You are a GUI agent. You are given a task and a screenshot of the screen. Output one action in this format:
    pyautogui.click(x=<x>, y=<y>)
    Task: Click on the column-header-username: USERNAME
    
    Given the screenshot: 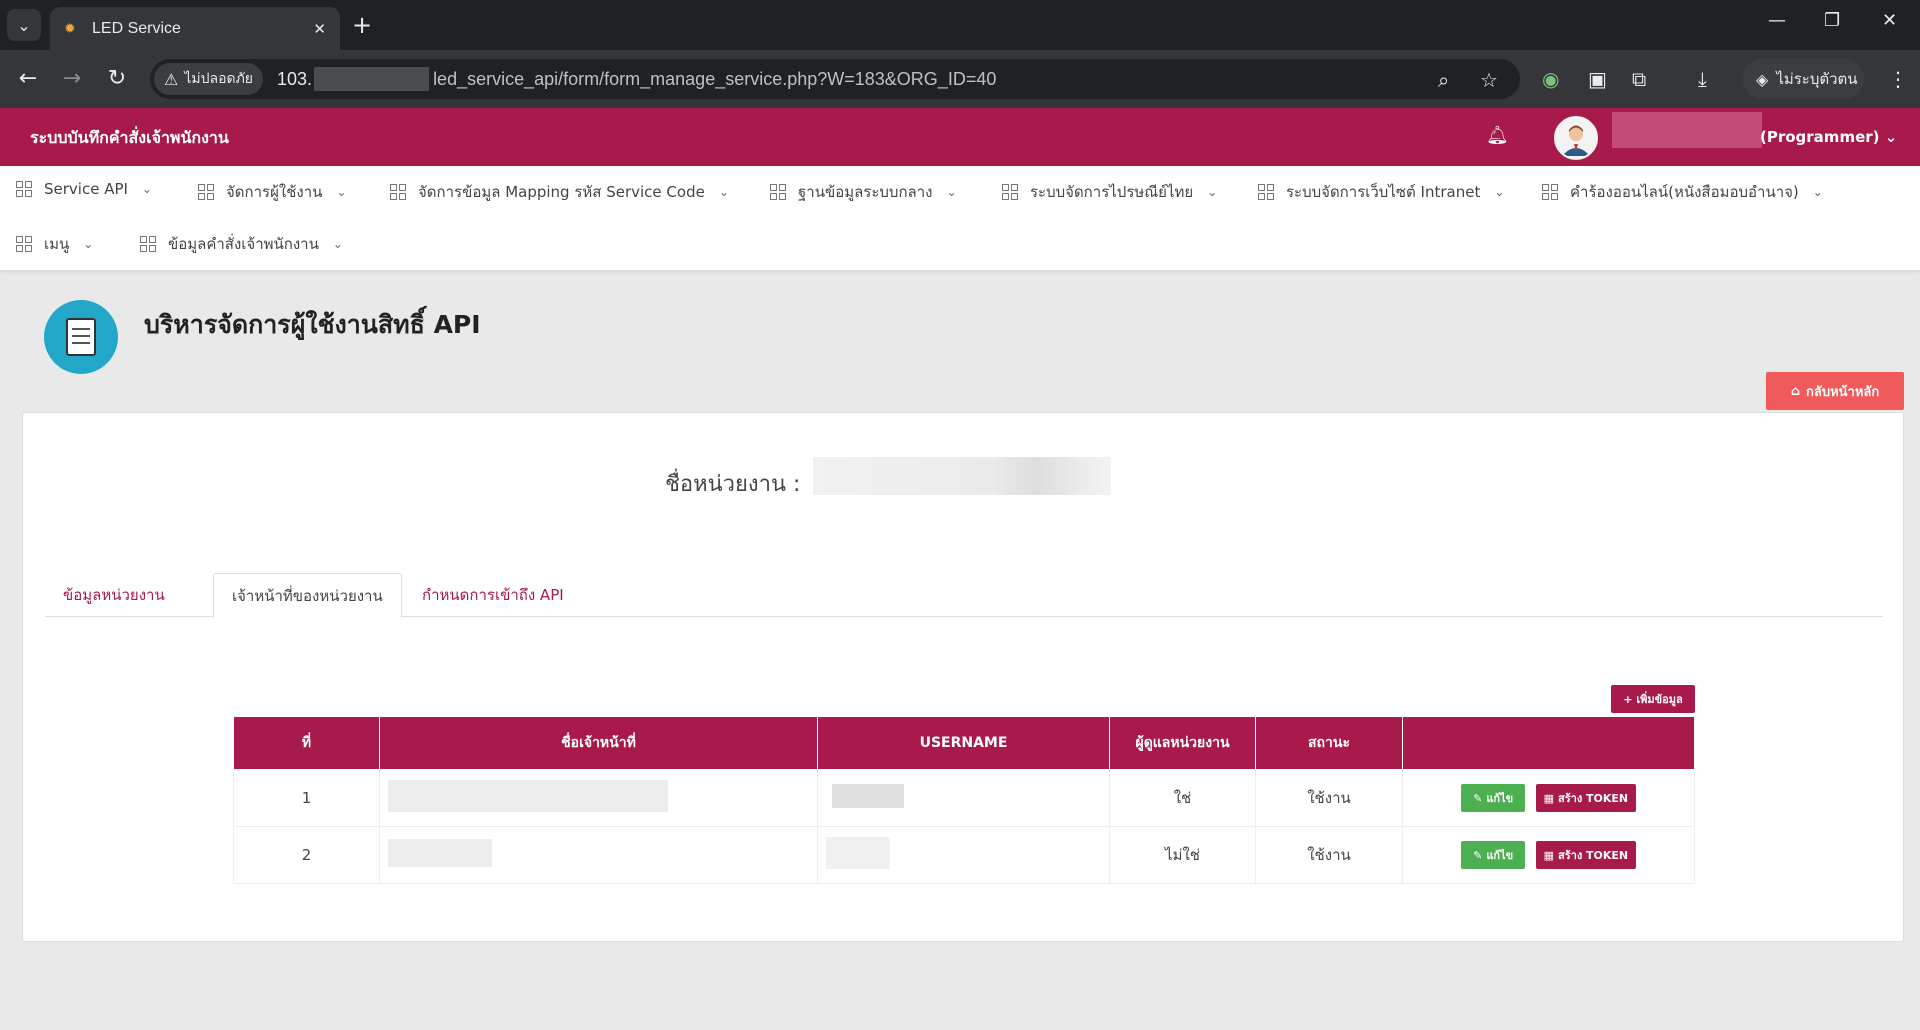 What is the action you would take?
    pyautogui.click(x=963, y=743)
    